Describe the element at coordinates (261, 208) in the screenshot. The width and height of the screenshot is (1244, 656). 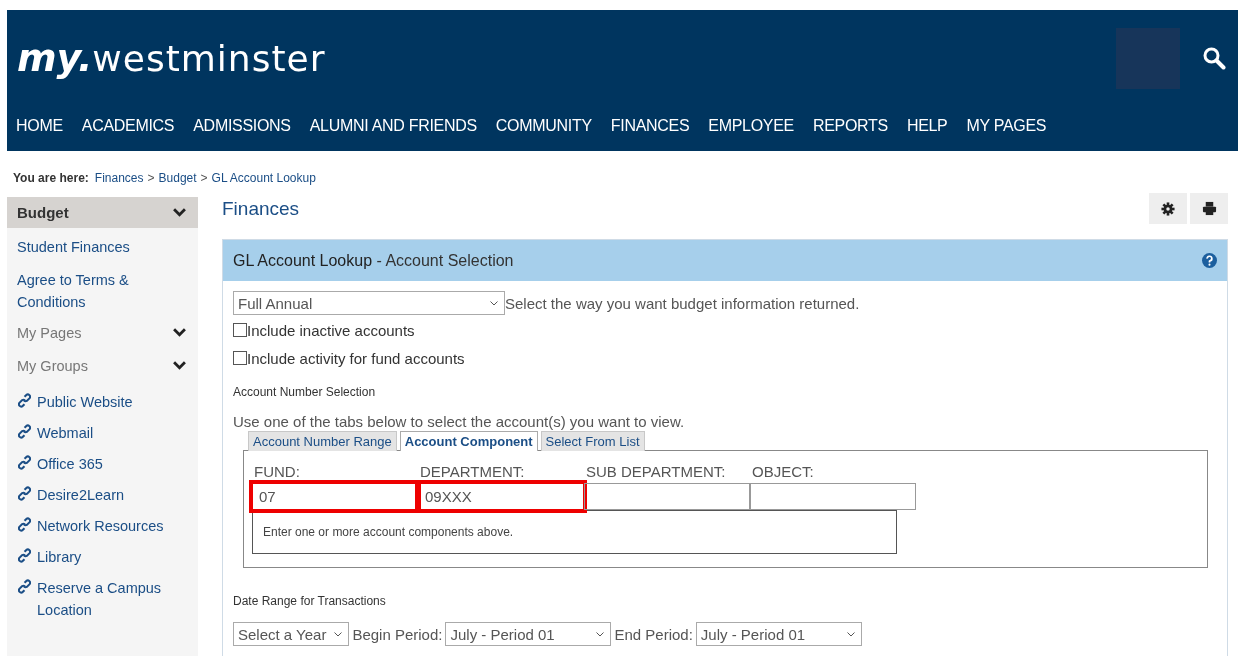
I see `page-title: Finances` at that location.